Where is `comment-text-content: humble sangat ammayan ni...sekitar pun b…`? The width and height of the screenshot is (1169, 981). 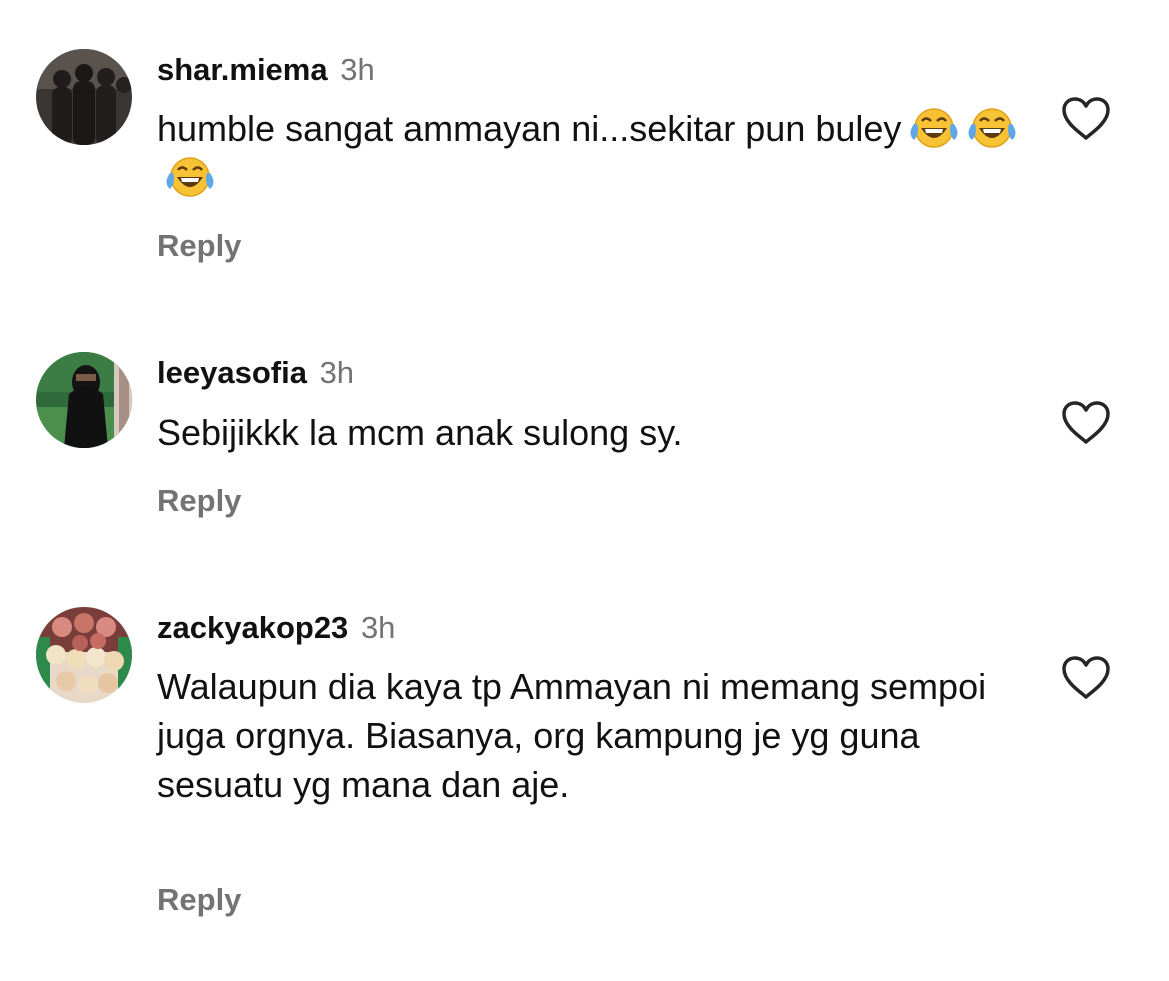
comment-text-content: humble sangat ammayan ni...sekitar pun b… is located at coordinates (529, 128).